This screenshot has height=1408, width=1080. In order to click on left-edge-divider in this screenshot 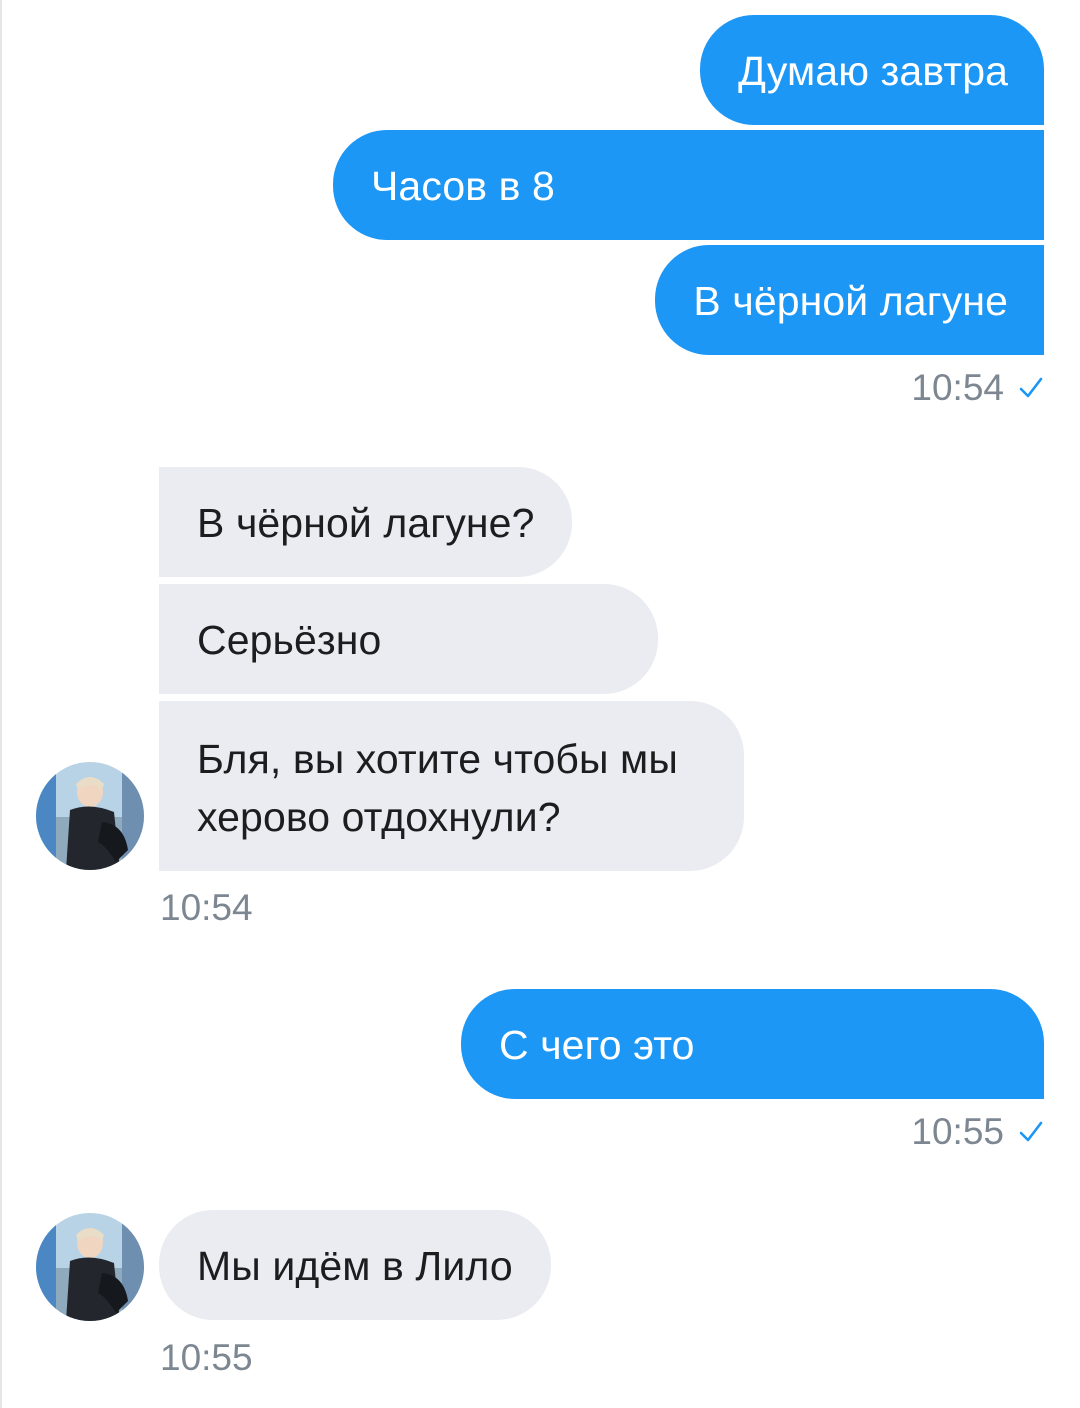, I will do `click(1, 704)`.